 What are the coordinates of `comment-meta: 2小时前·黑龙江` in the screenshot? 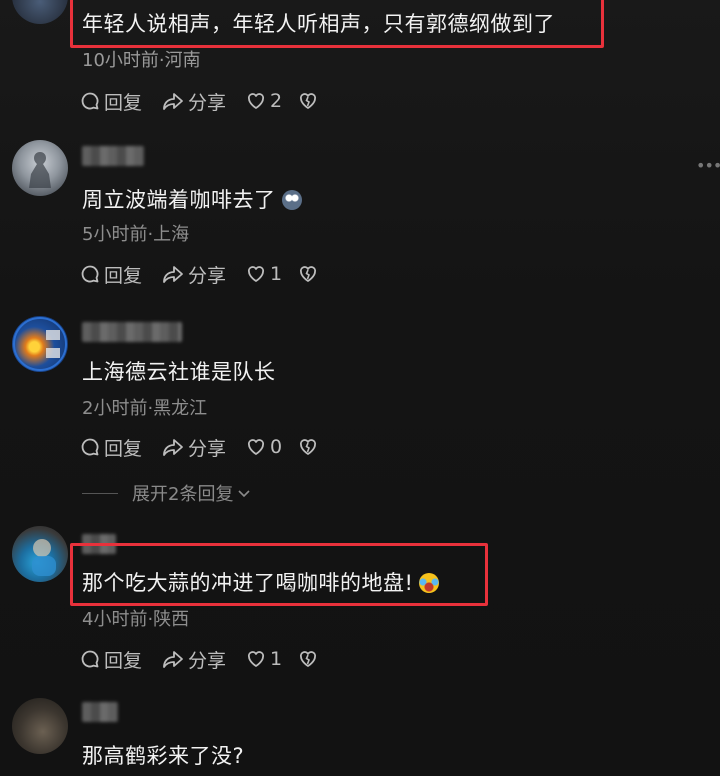 It's located at (145, 408).